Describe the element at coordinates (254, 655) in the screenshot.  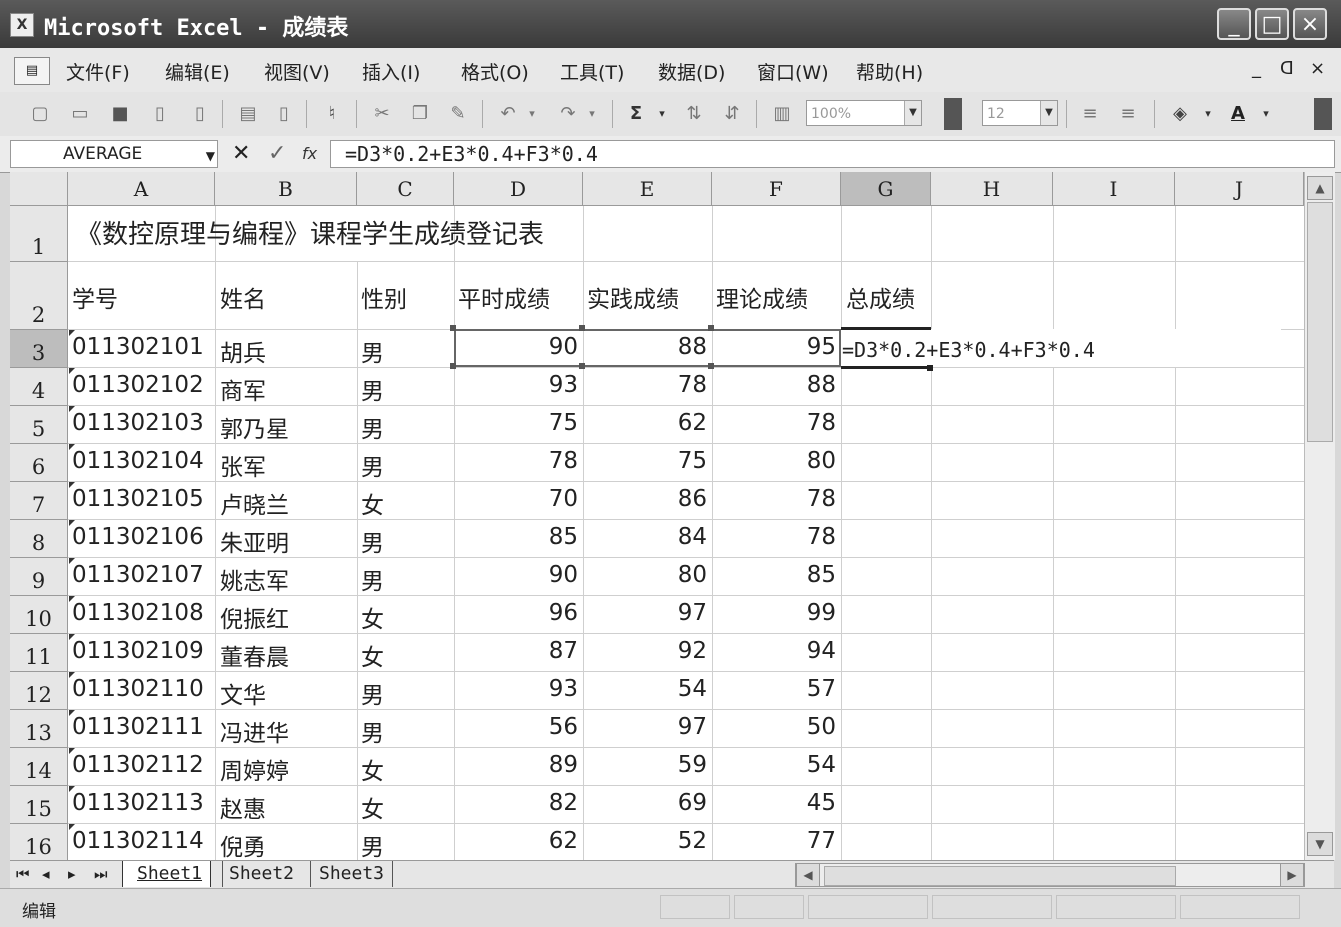
I see `cell-name: 董春晨` at that location.